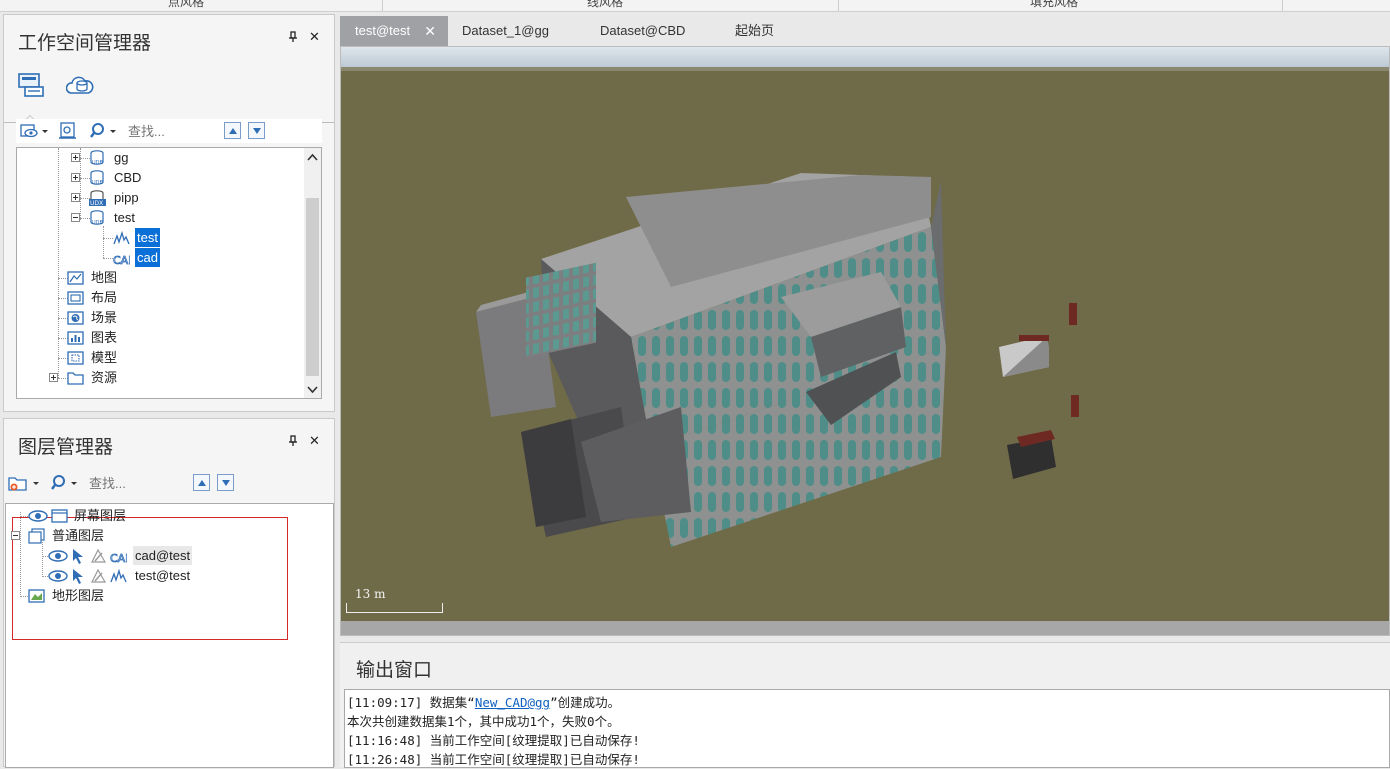  I want to click on fill-style-label: 填充风格, so click(1054, 5).